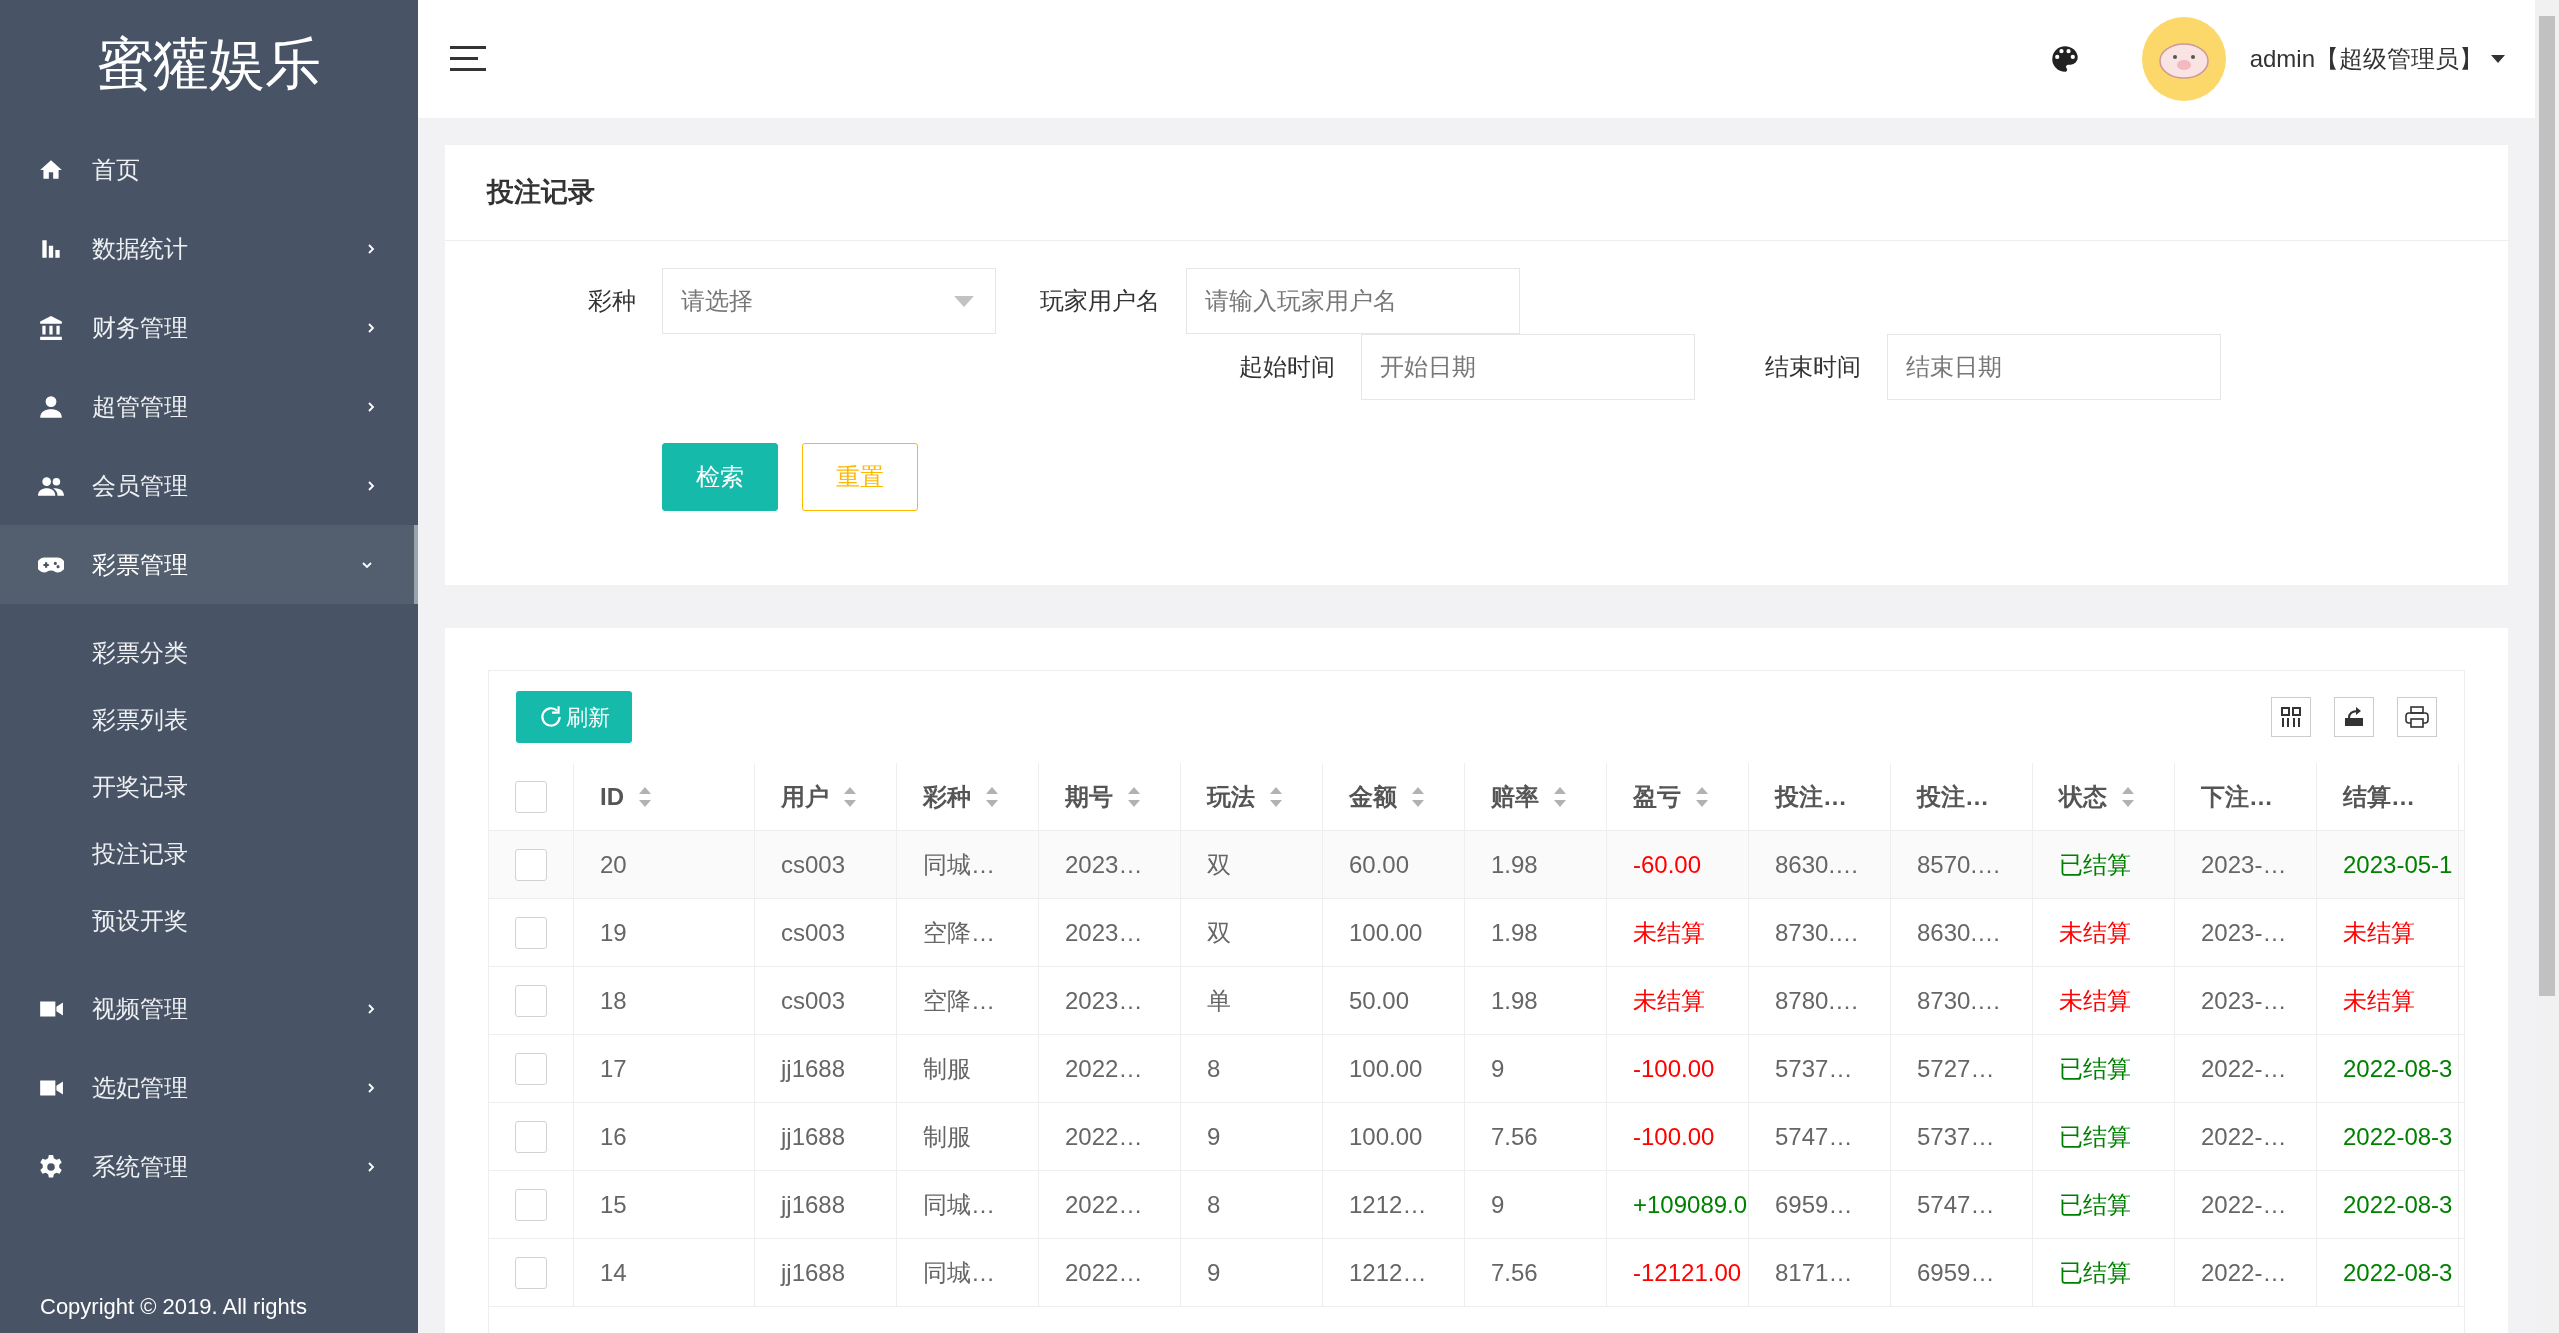 This screenshot has height=1333, width=2559. Describe the element at coordinates (209, 719) in the screenshot. I see `sidebar-subitem: 彩票列表` at that location.